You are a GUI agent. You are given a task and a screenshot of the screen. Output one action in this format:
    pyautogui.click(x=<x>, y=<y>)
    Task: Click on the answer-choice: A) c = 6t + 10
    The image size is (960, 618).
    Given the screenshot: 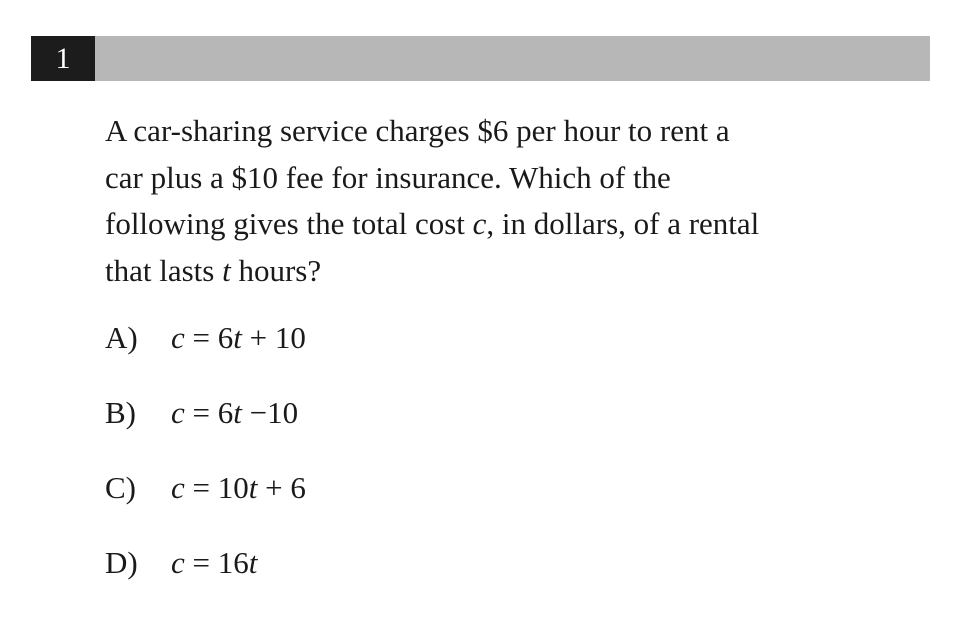 What is the action you would take?
    pyautogui.click(x=205, y=353)
    